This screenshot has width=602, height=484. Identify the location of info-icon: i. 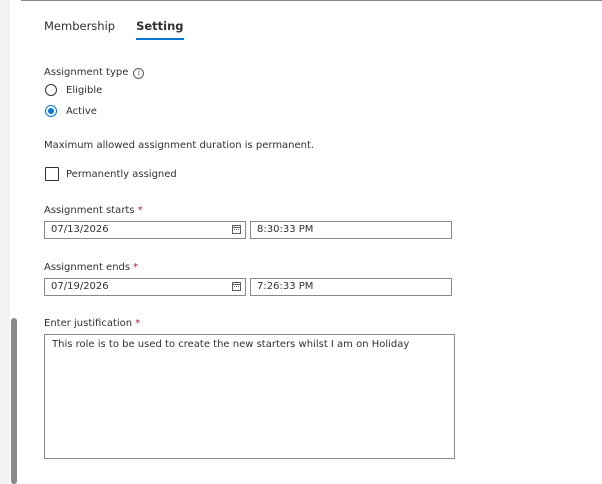
(139, 73).